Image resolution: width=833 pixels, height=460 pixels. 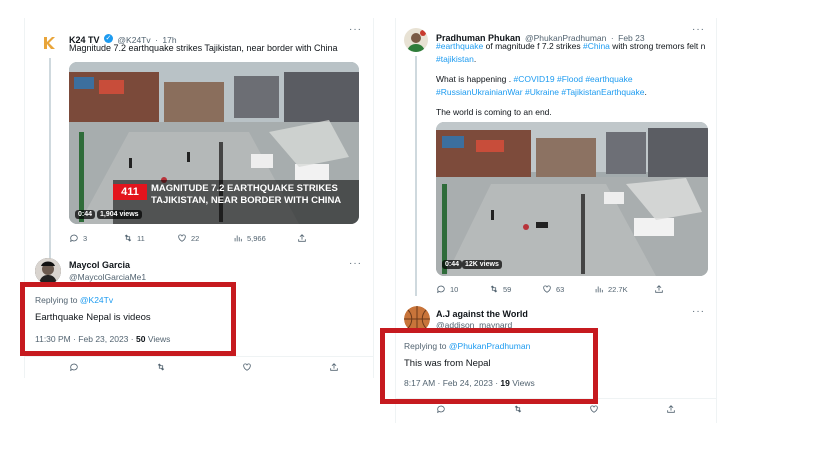 What do you see at coordinates (205, 238) in the screenshot?
I see `like-action: 22` at bounding box center [205, 238].